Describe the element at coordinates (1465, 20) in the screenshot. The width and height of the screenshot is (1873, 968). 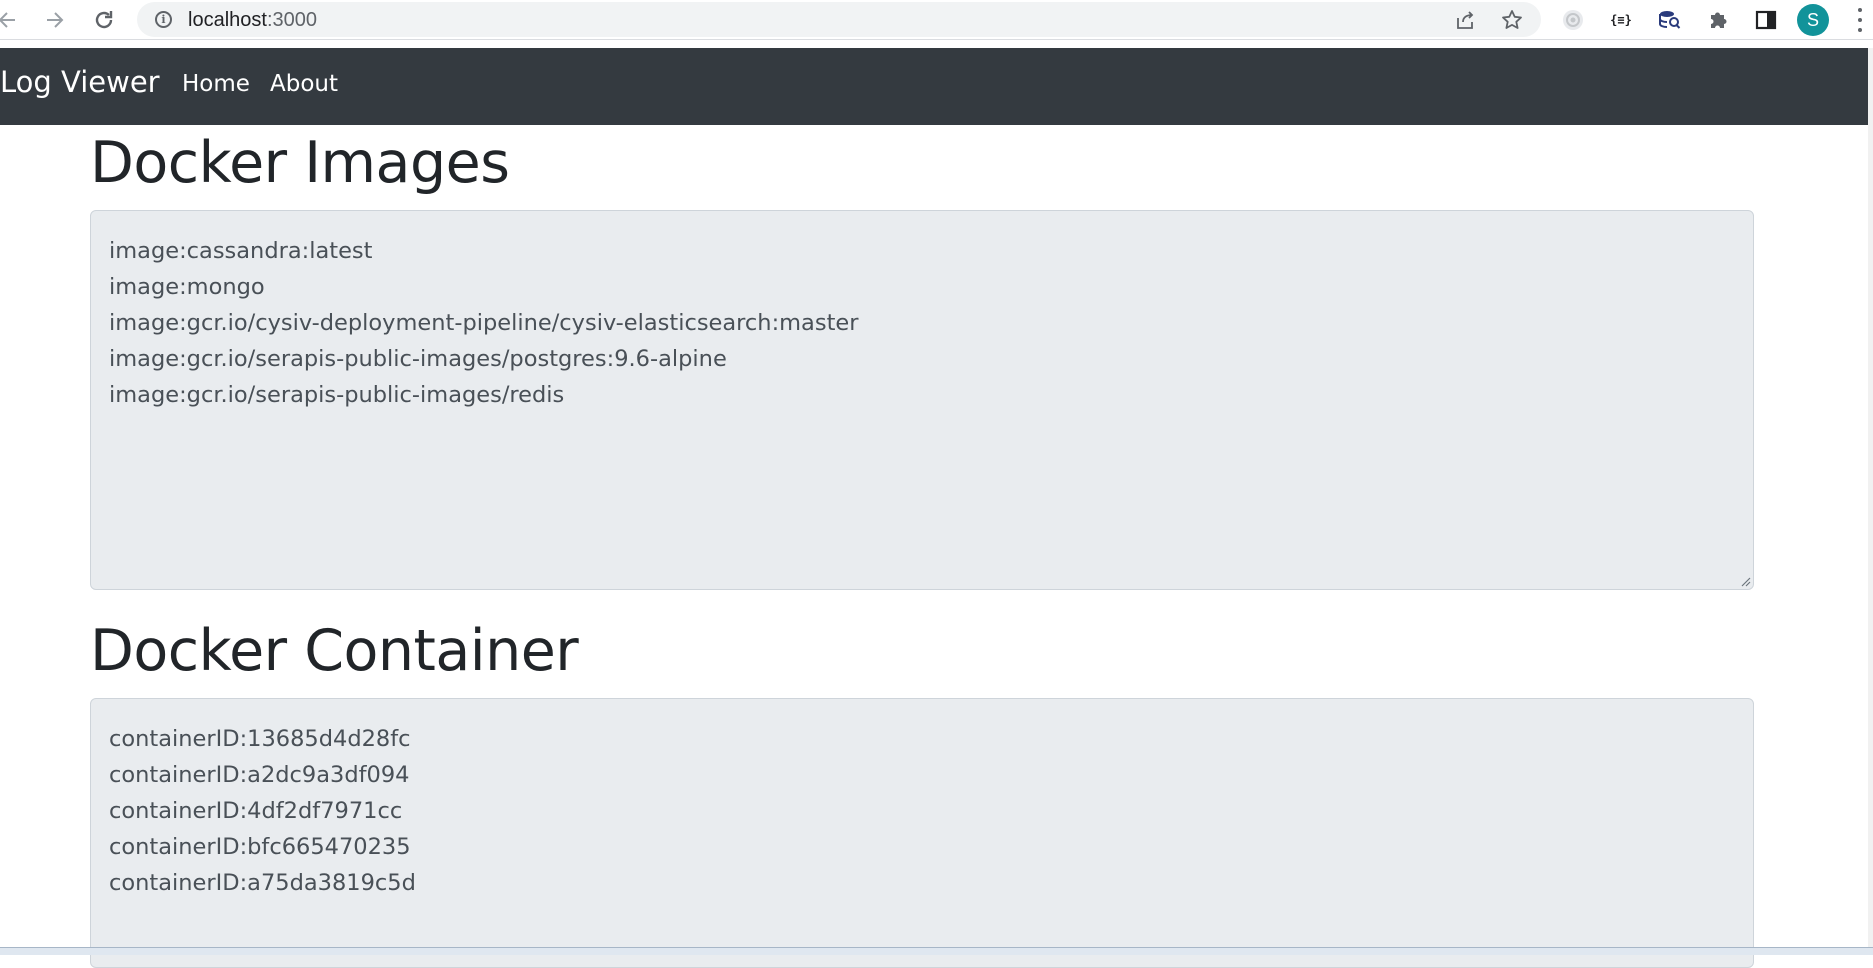
I see `share-icon` at that location.